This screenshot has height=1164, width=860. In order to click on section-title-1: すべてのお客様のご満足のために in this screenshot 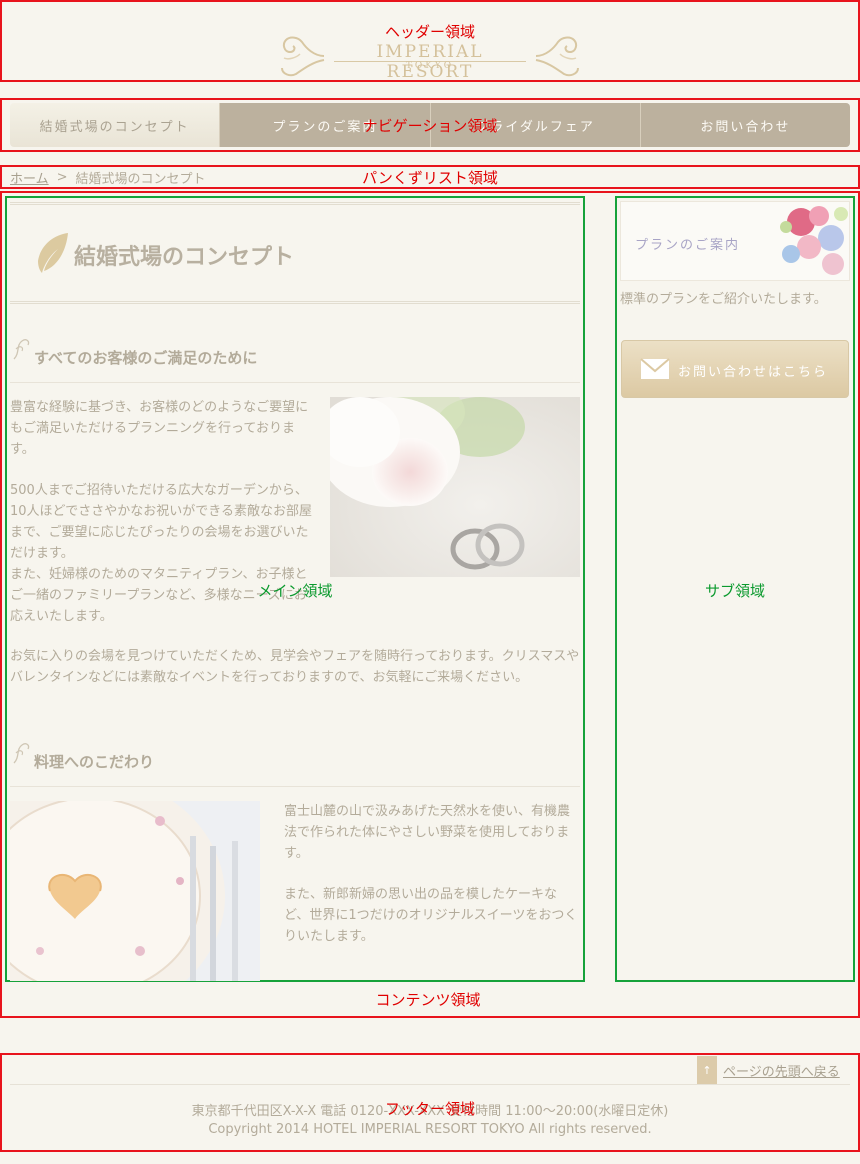, I will do `click(146, 358)`.